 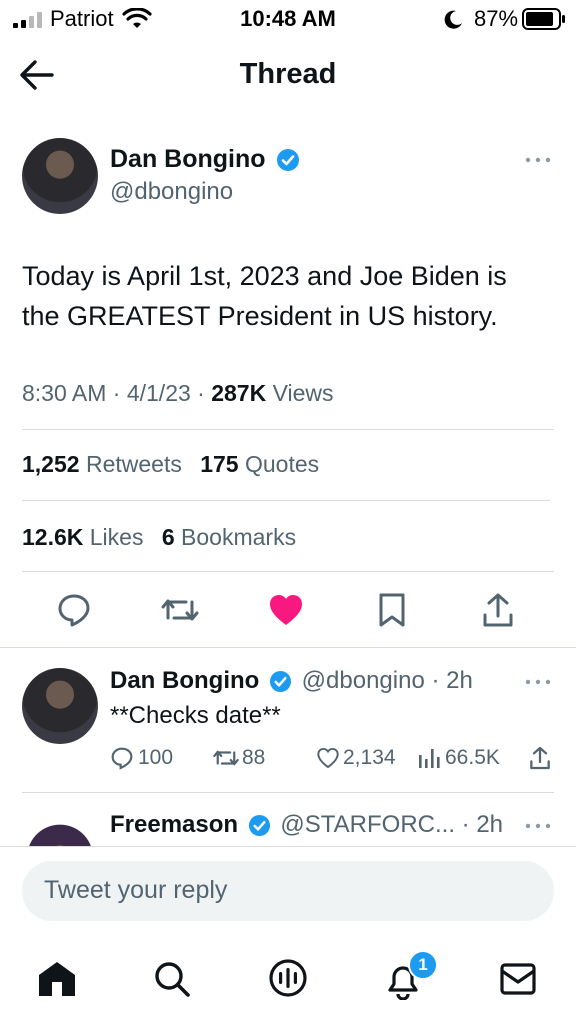 What do you see at coordinates (116, 393) in the screenshot?
I see `tweet-timestamp: 8:30 AM · 4/1/23 ·` at bounding box center [116, 393].